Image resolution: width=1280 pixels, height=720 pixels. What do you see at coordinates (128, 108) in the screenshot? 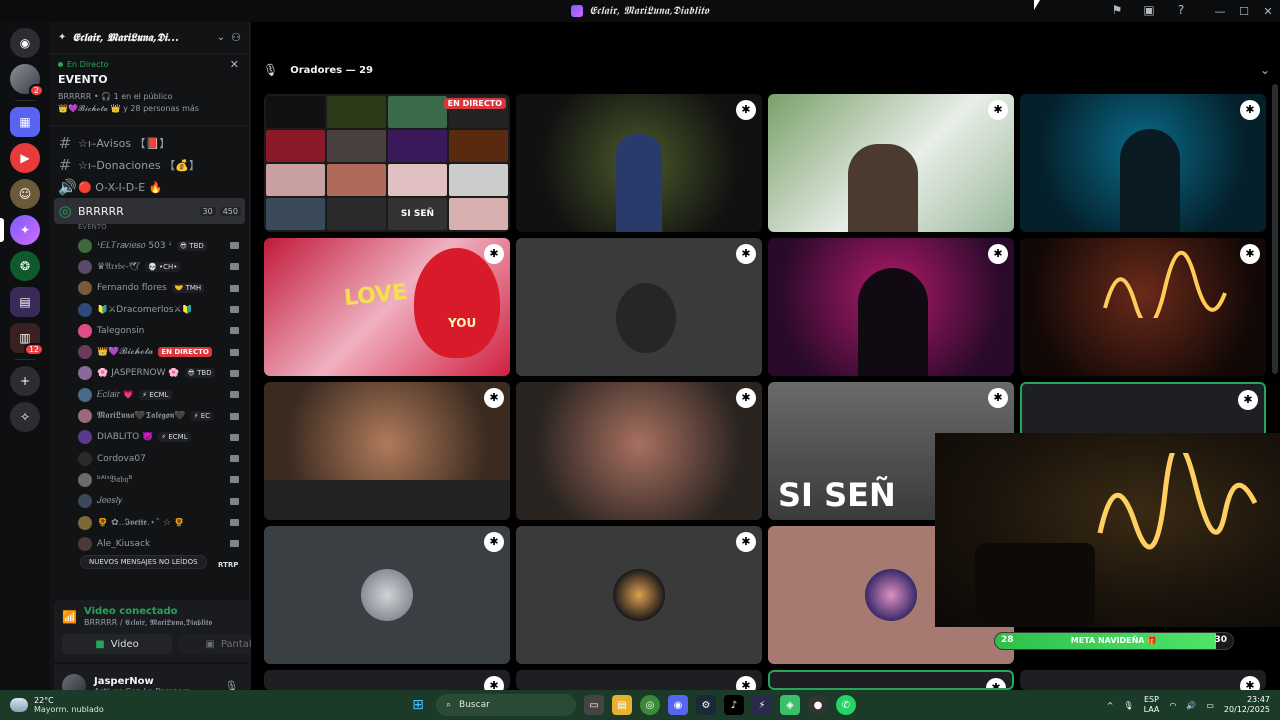
I see `event-participants: 👑💜𝓑𝓲𝓬𝓱𝓸𝓽𝓪 👑 y 28 personas más` at bounding box center [128, 108].